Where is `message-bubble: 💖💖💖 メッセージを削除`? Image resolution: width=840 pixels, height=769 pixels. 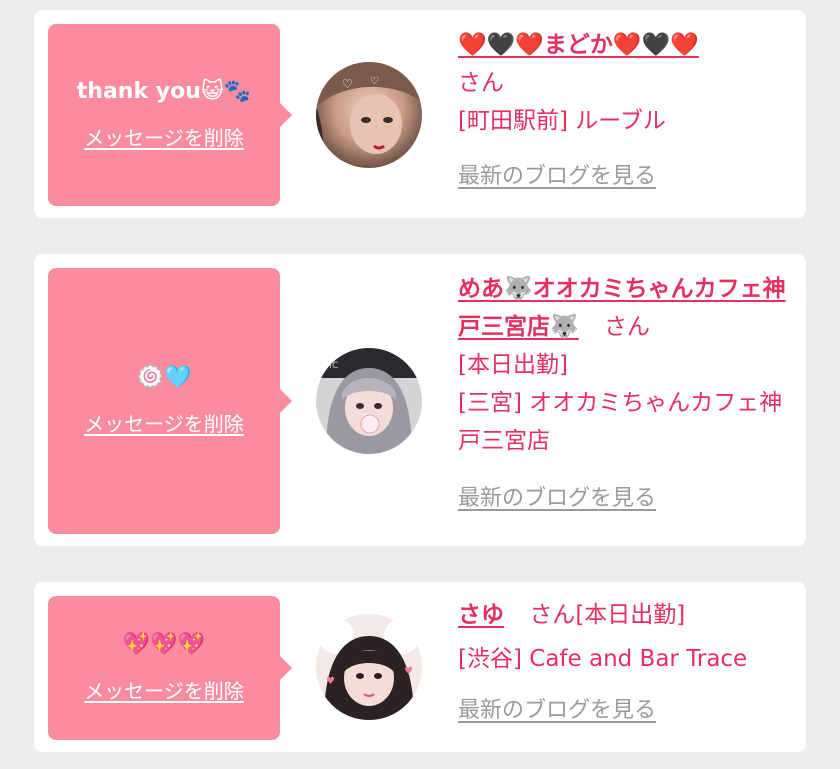
message-bubble: 💖💖💖 メッセージを削除 is located at coordinates (170, 668).